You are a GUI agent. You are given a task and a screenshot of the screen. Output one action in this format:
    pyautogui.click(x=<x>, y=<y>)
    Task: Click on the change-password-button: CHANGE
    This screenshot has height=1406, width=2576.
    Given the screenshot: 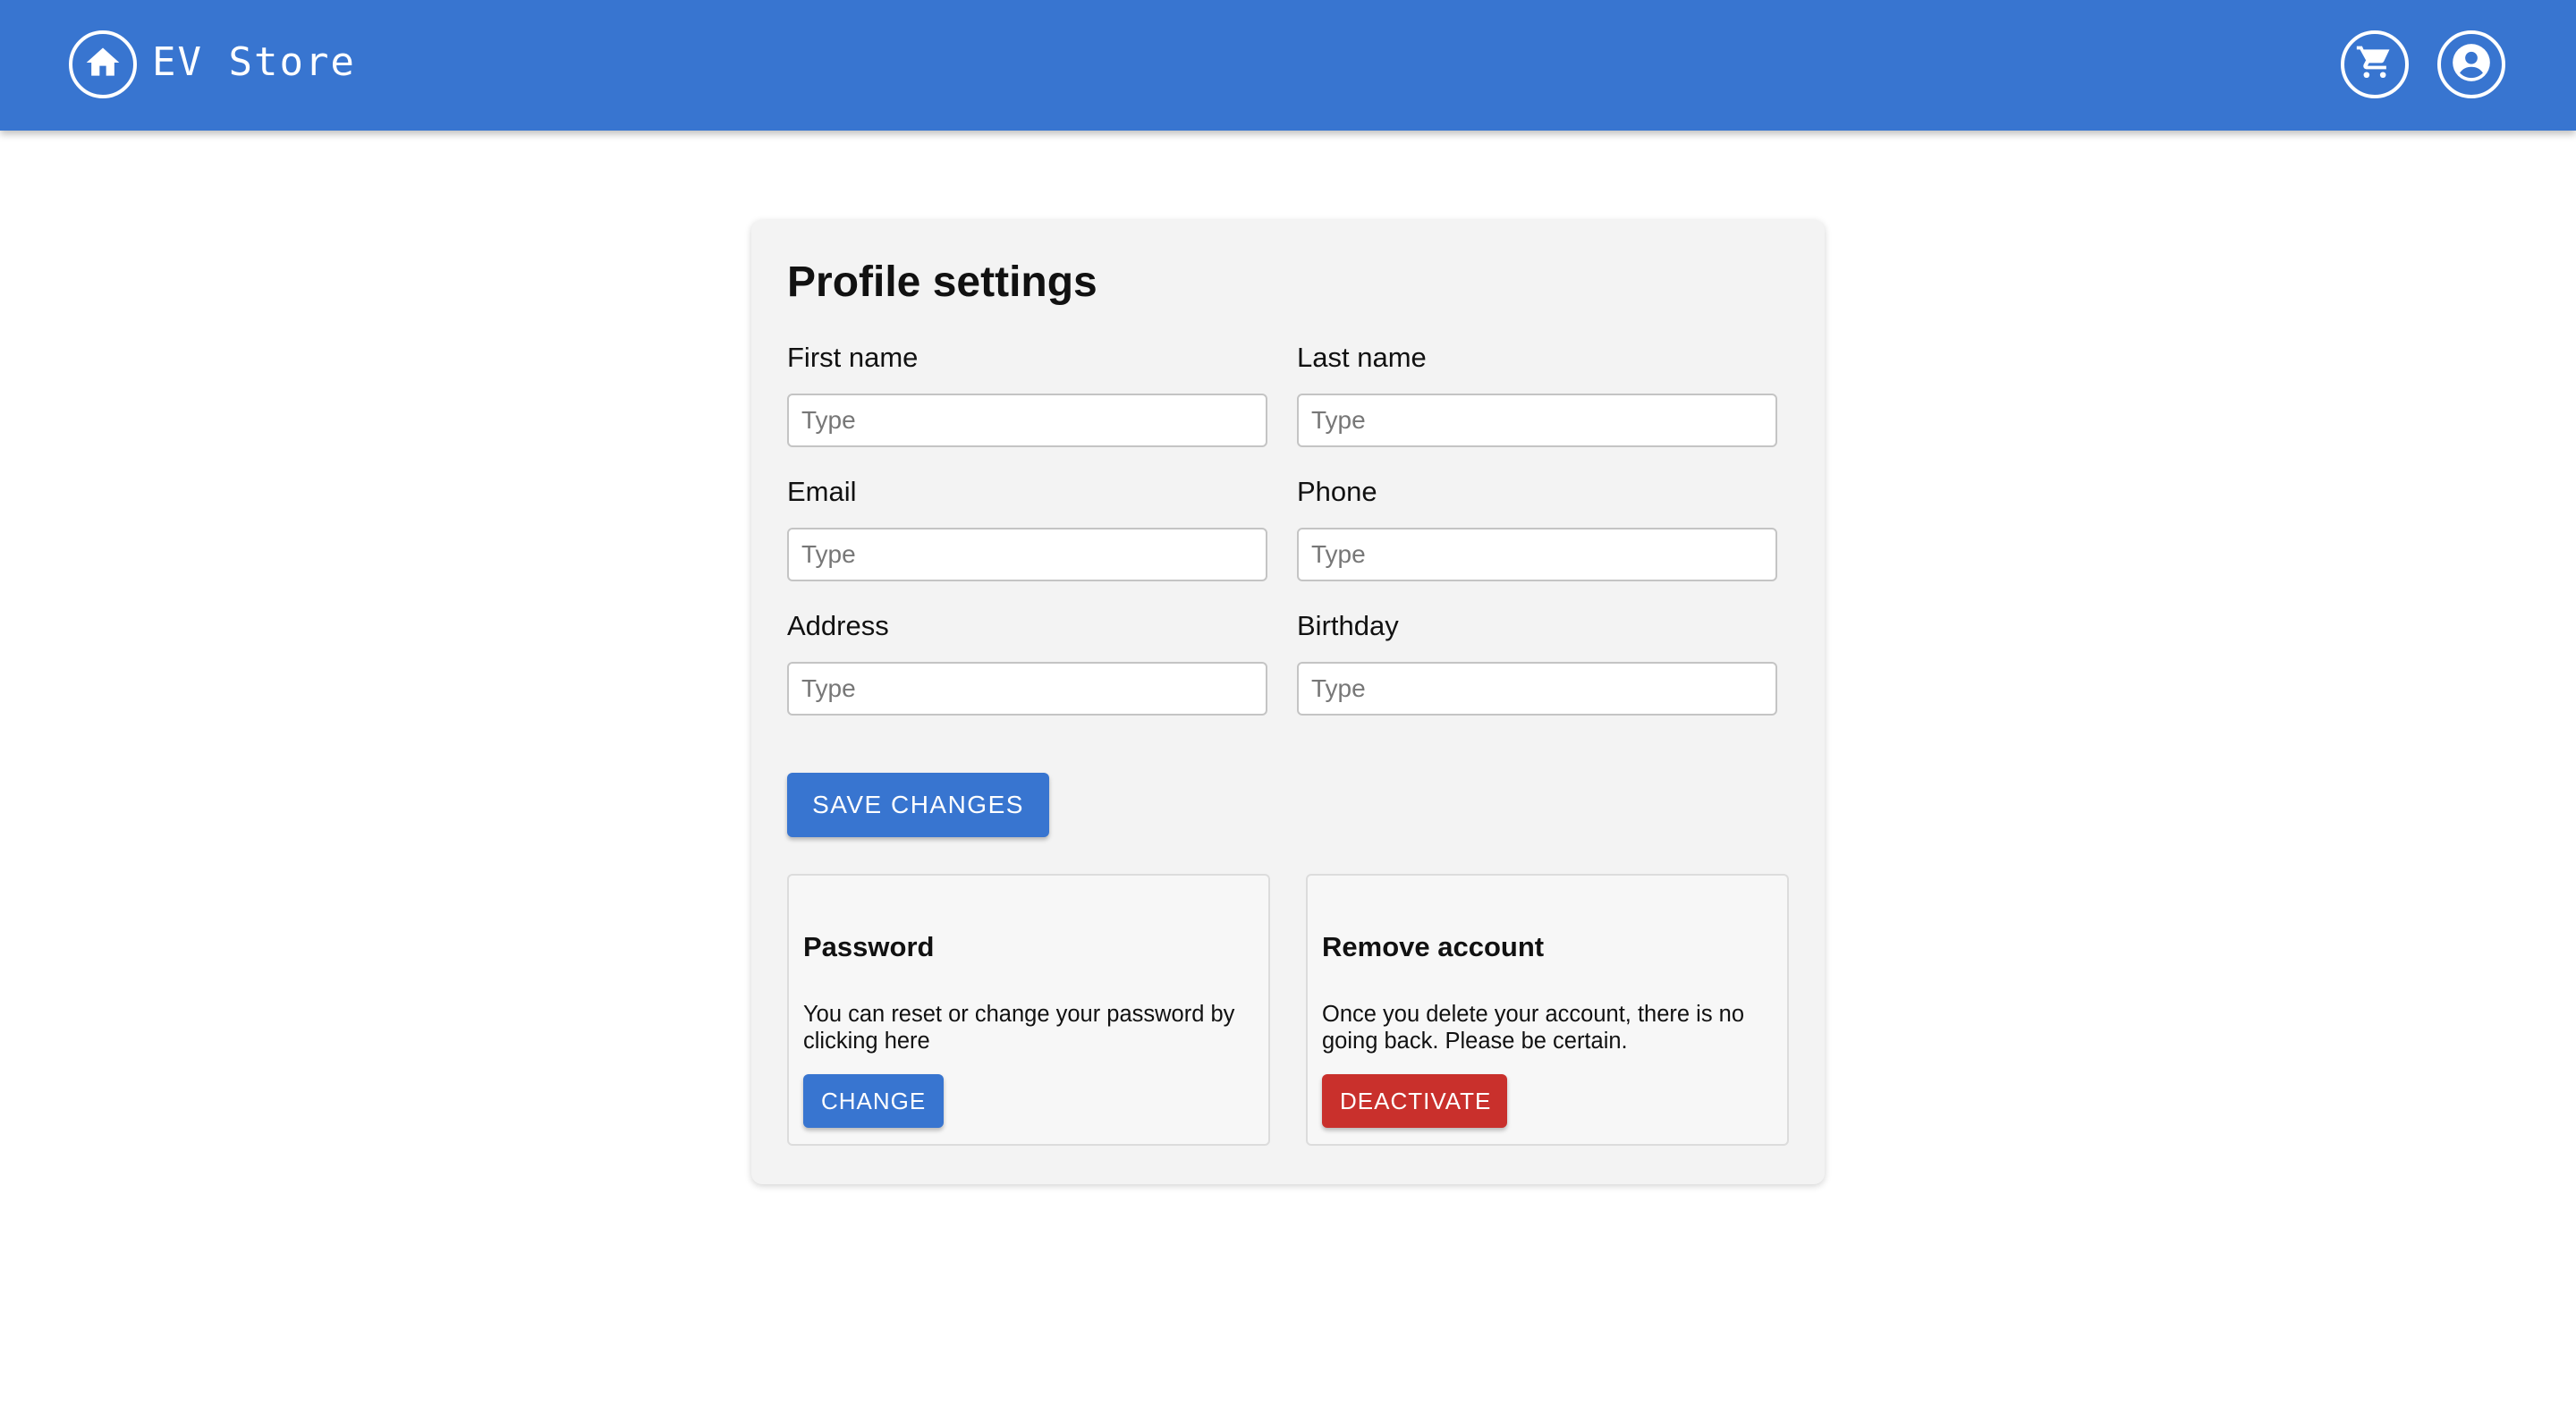 What is the action you would take?
    pyautogui.click(x=873, y=1101)
    